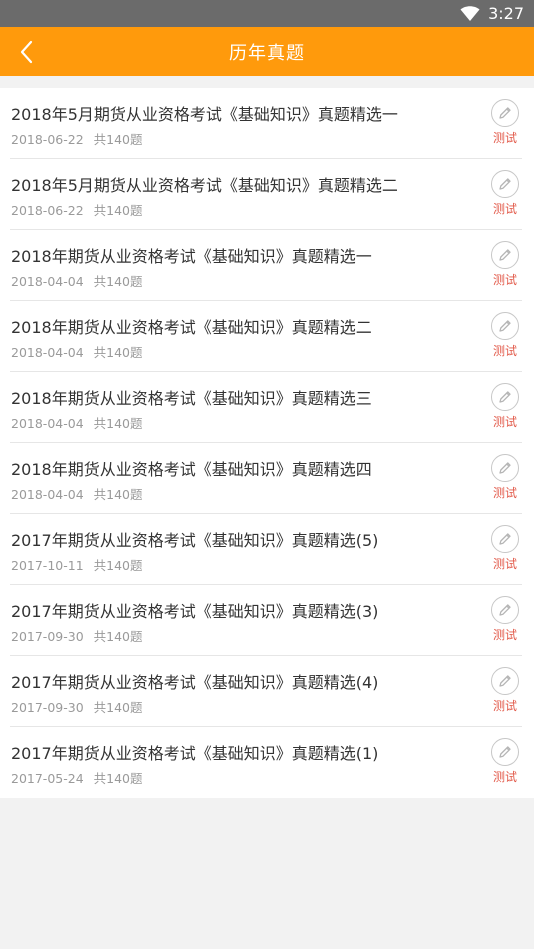 Image resolution: width=534 pixels, height=949 pixels. I want to click on status-time: 3:27, so click(506, 13).